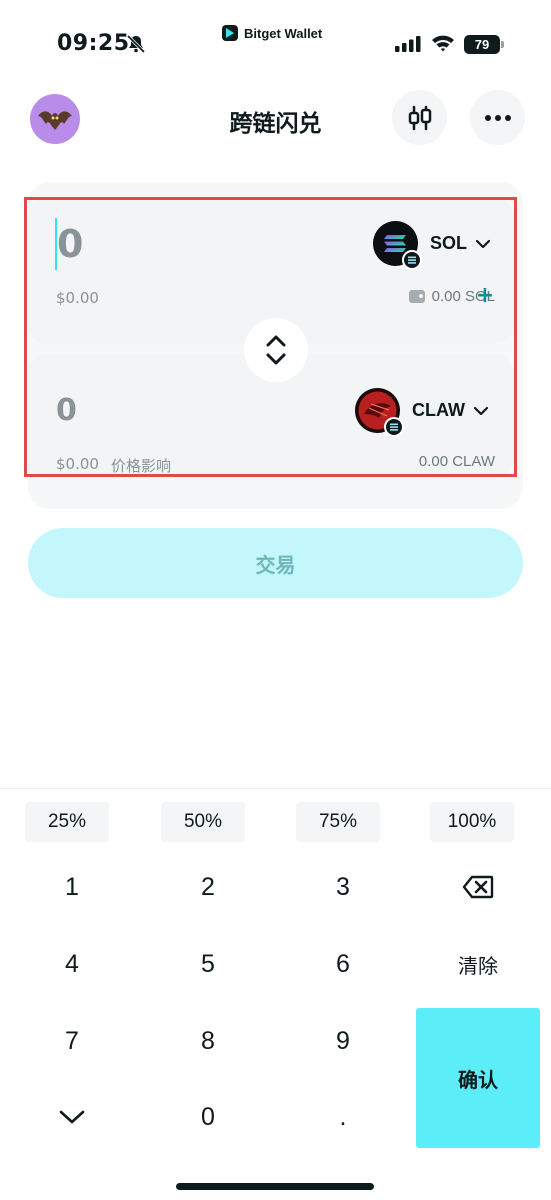 The width and height of the screenshot is (551, 1200). I want to click on chart-settings-button, so click(419, 117).